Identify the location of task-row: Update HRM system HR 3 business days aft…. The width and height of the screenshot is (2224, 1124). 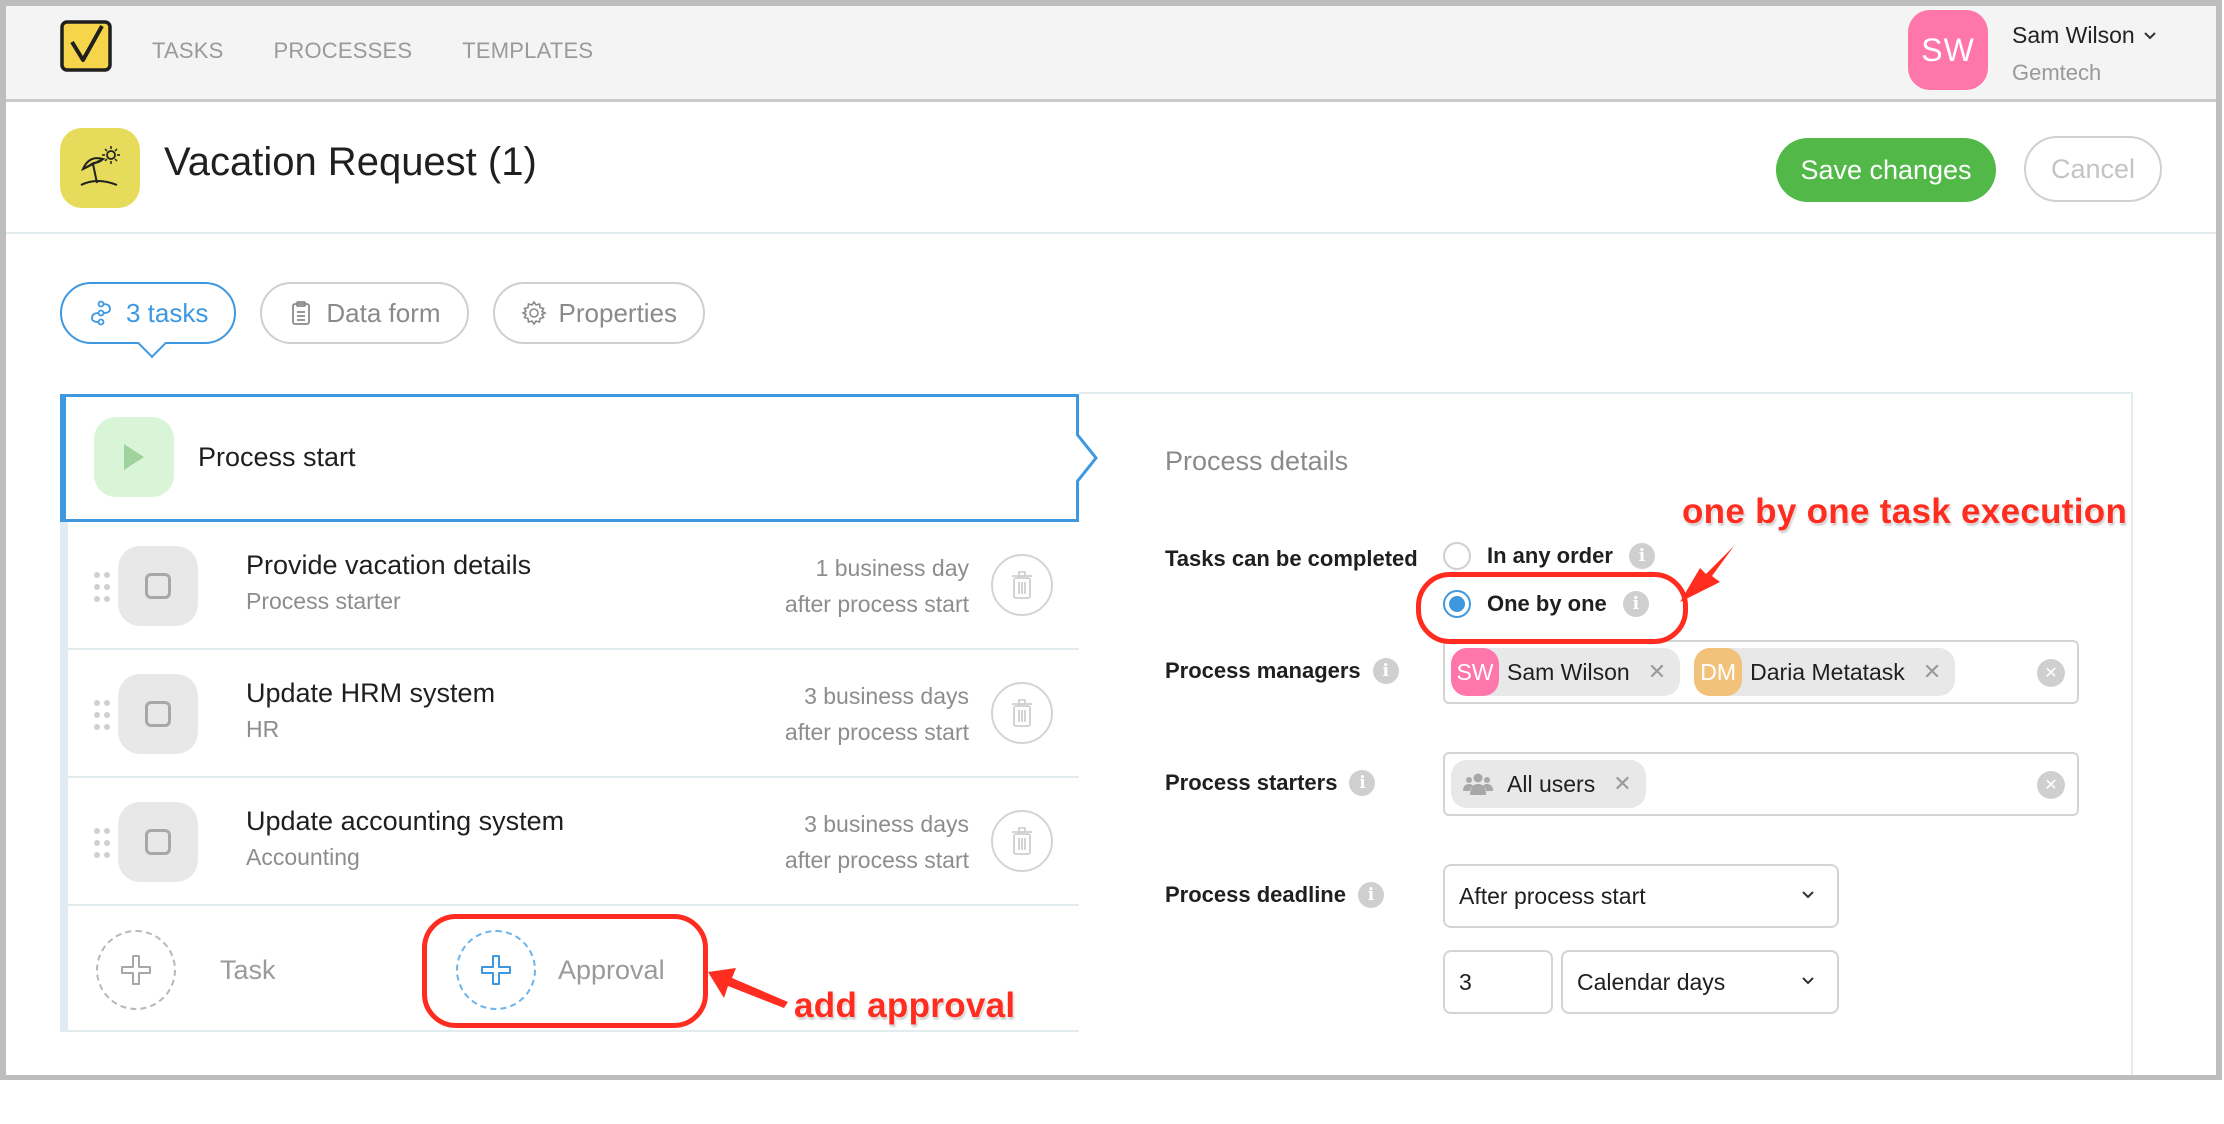
(573, 714).